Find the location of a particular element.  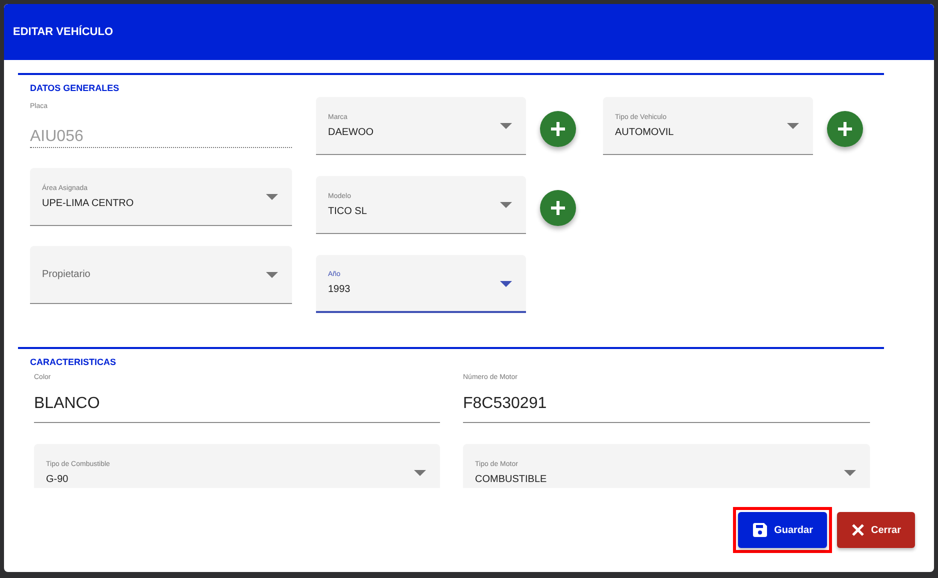

field-value: AIU056 is located at coordinates (57, 137).